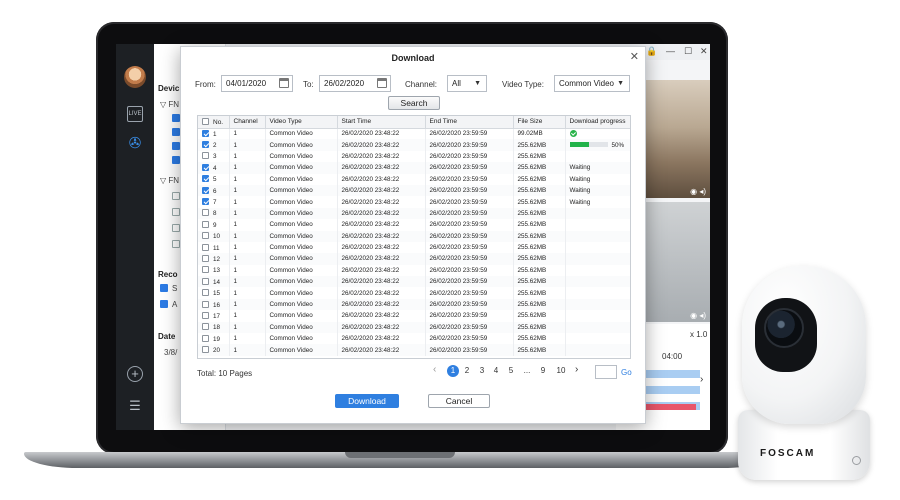 This screenshot has width=900, height=500. I want to click on row-no-cell: 14, so click(214, 282).